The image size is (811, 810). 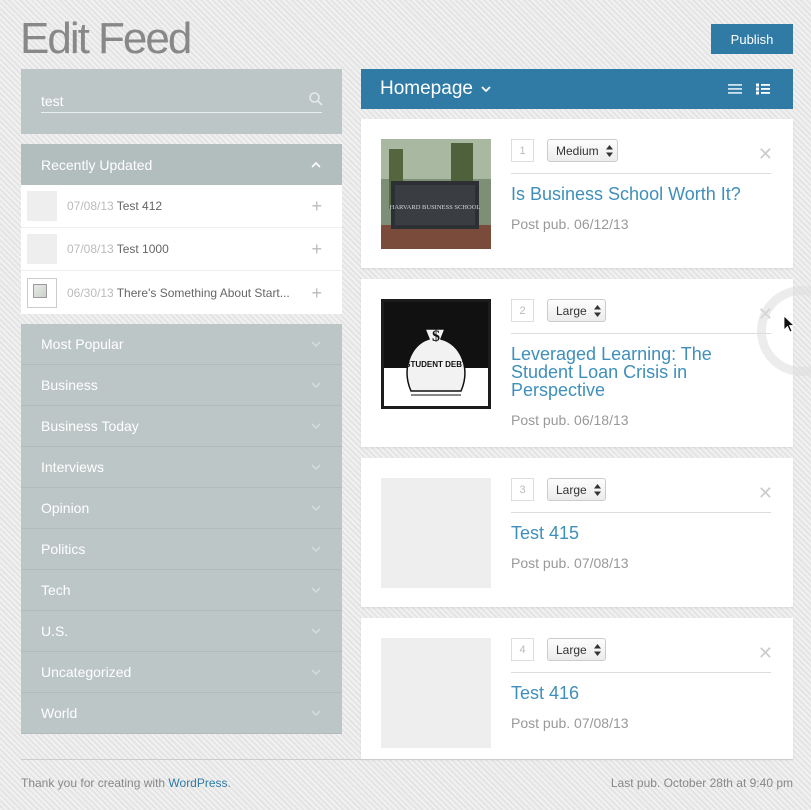 What do you see at coordinates (436, 693) in the screenshot?
I see `post-thumbnail` at bounding box center [436, 693].